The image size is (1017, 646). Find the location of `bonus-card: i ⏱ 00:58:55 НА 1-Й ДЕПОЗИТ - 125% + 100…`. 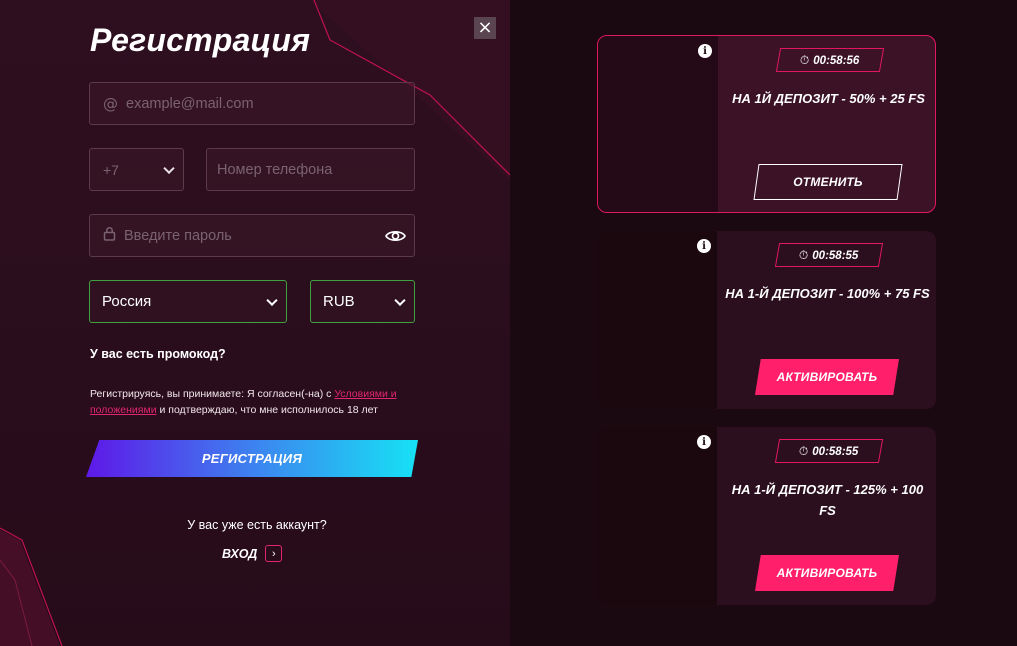

bonus-card: i ⏱ 00:58:55 НА 1-Й ДЕПОЗИТ - 125% + 100… is located at coordinates (766, 516).